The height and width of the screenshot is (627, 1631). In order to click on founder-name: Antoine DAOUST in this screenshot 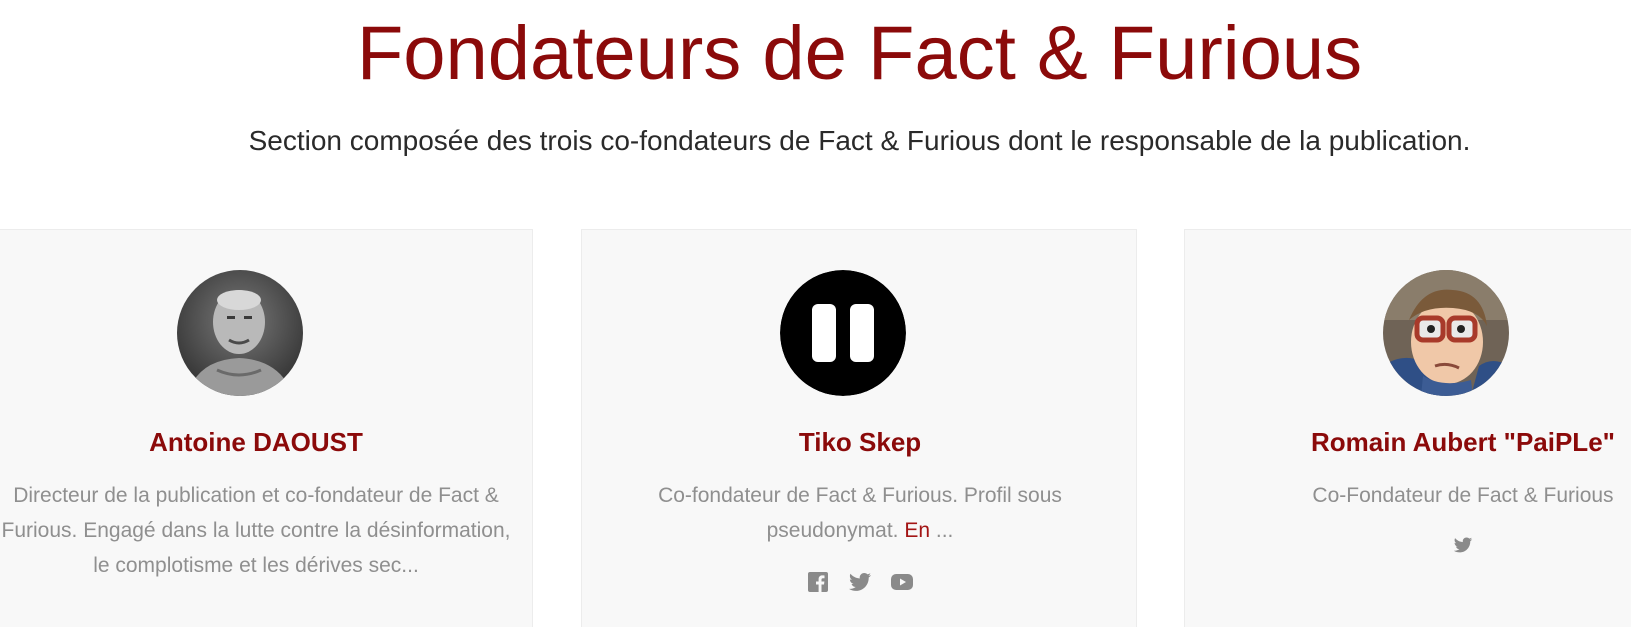, I will do `click(256, 442)`.